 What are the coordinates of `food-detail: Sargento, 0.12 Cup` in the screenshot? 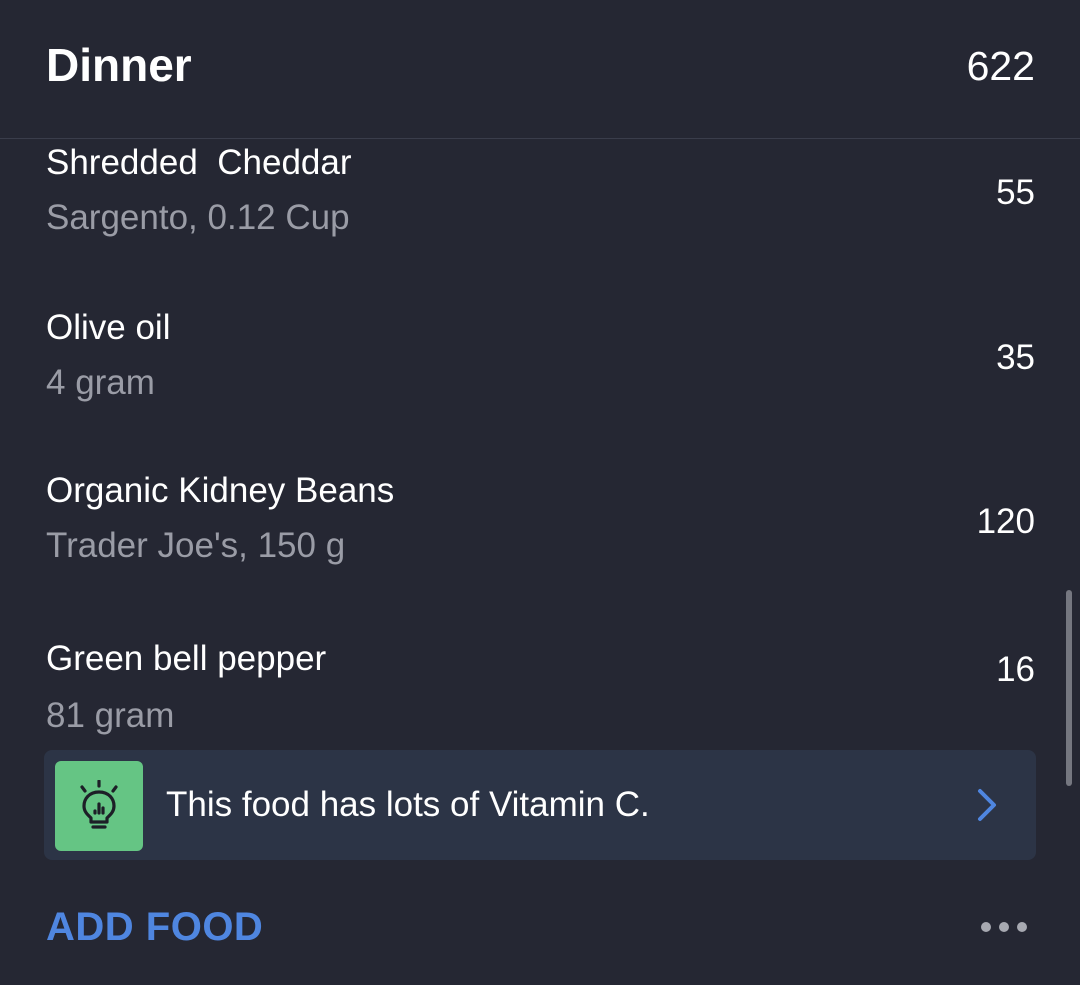 It's located at (198, 217).